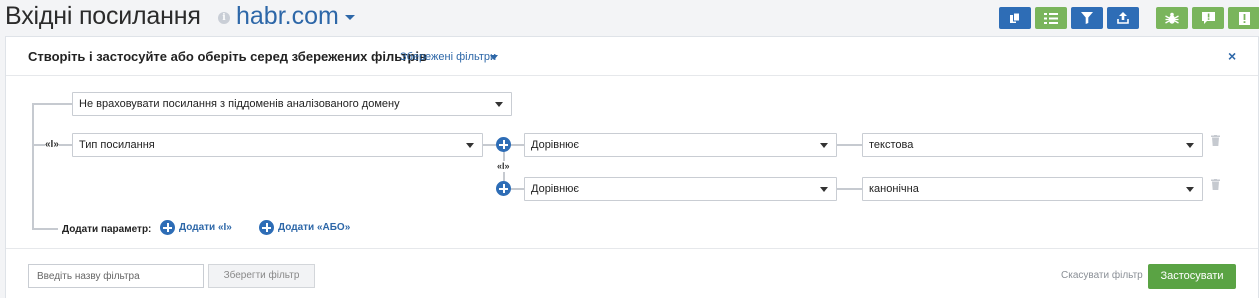 The image size is (1259, 298). I want to click on bug-icon, so click(1172, 18).